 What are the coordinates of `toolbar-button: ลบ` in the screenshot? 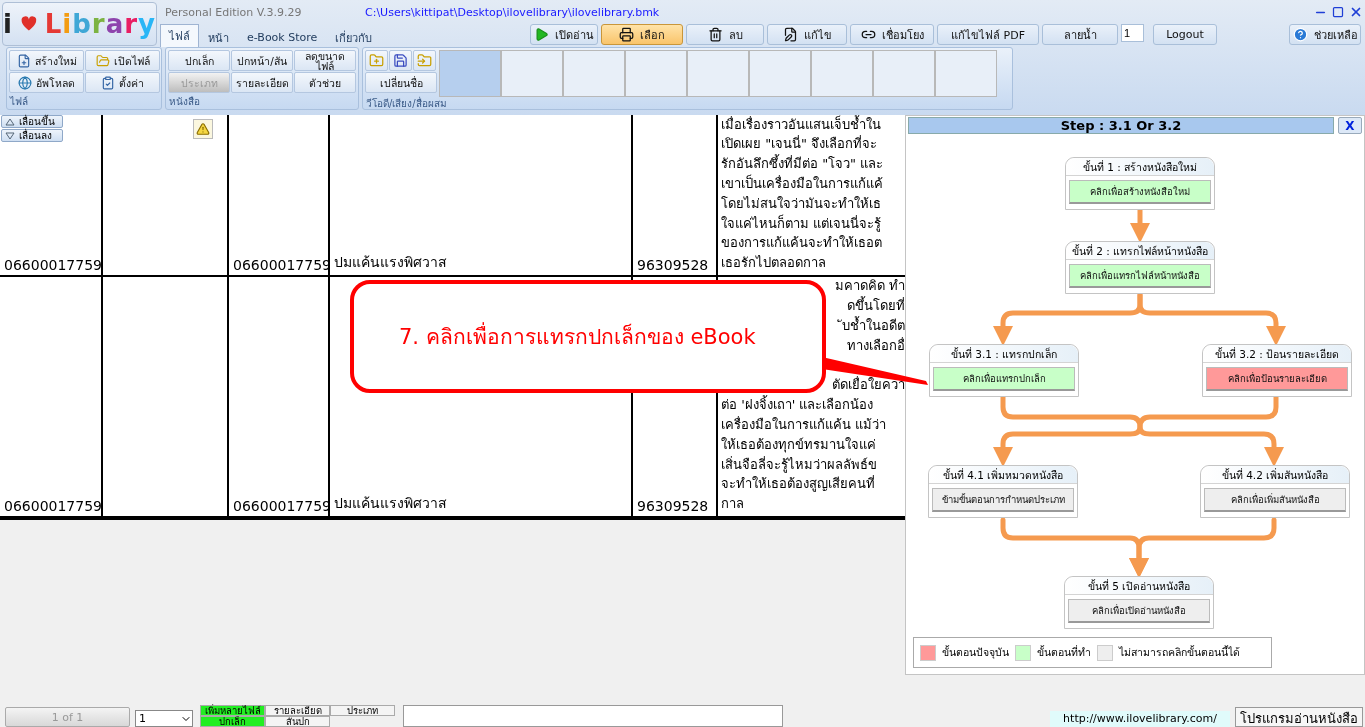 It's located at (725, 34).